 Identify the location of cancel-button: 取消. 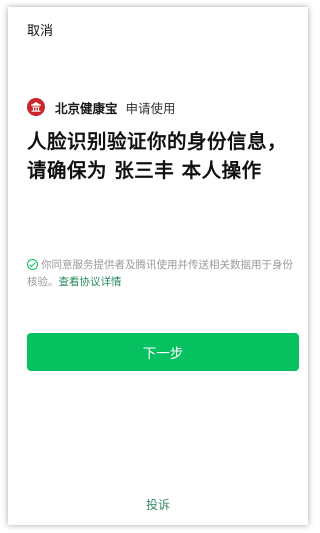
(40, 29).